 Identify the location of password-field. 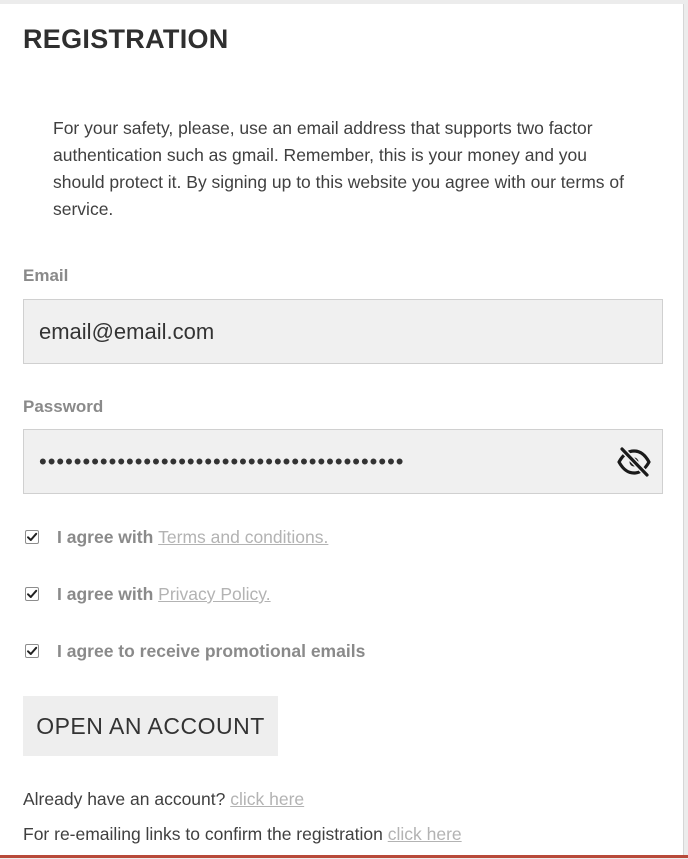
(319, 461).